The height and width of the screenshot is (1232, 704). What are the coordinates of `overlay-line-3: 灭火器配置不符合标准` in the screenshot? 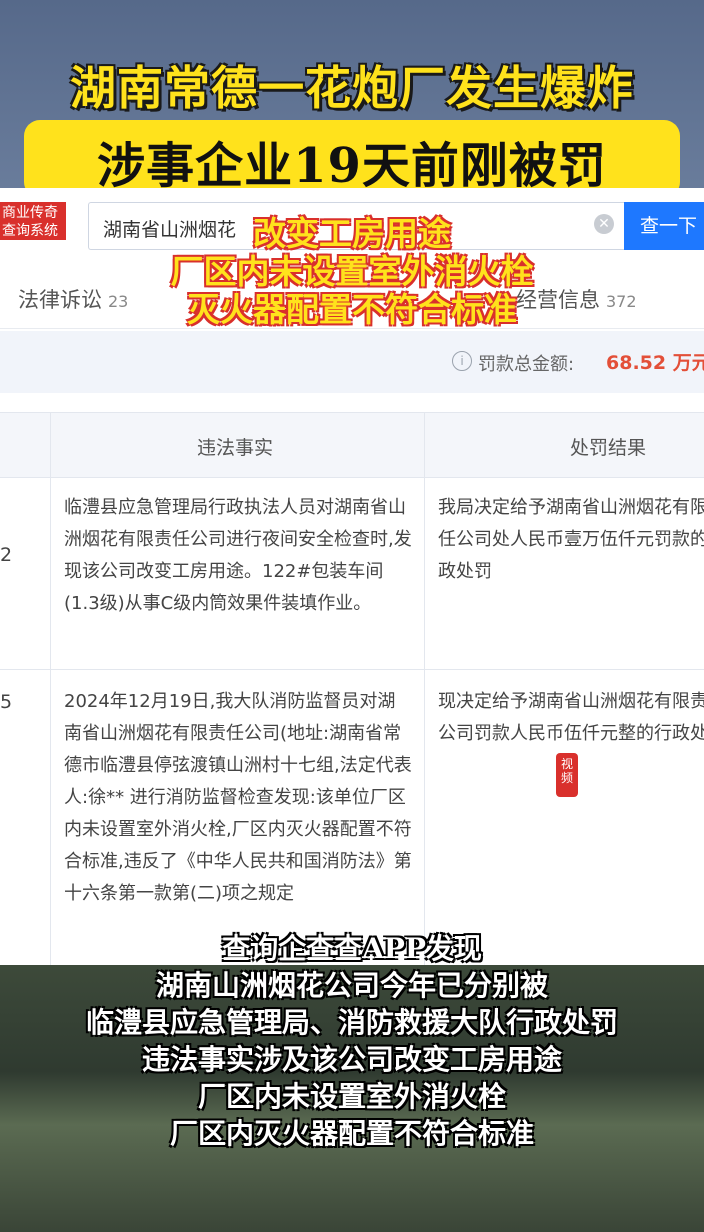 It's located at (352, 309).